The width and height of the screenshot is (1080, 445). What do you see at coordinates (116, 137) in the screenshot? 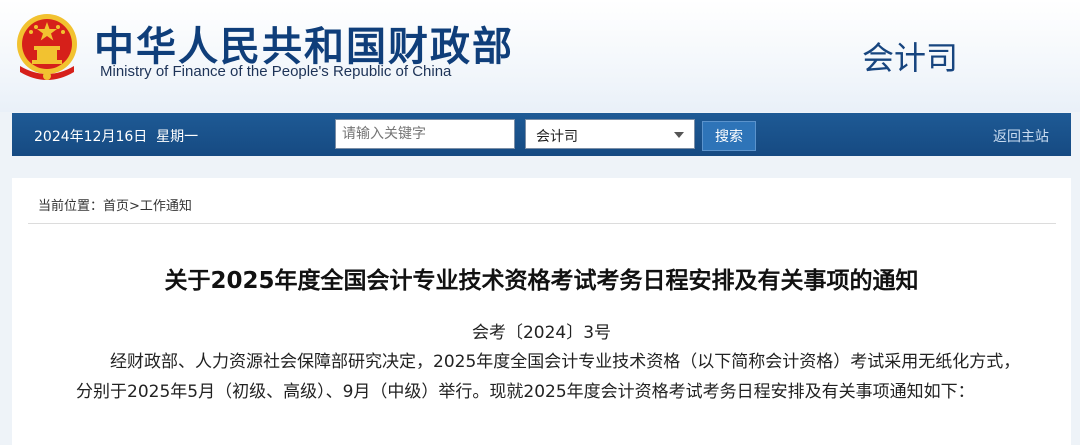
I see `current-date: 2024年12月16日 星期一` at bounding box center [116, 137].